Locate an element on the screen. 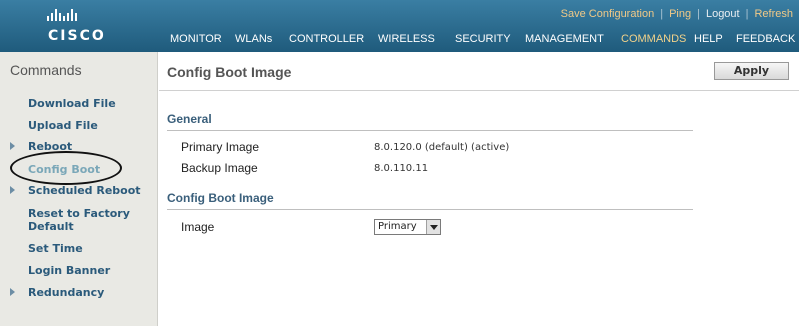 Image resolution: width=799 pixels, height=326 pixels. general-divider is located at coordinates (430, 130).